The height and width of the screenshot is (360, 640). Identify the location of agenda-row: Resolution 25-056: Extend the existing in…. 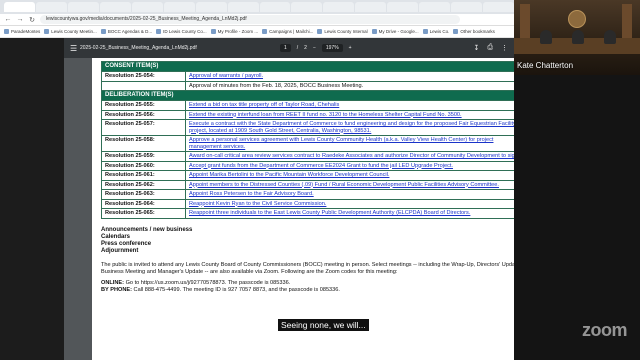
(307, 114).